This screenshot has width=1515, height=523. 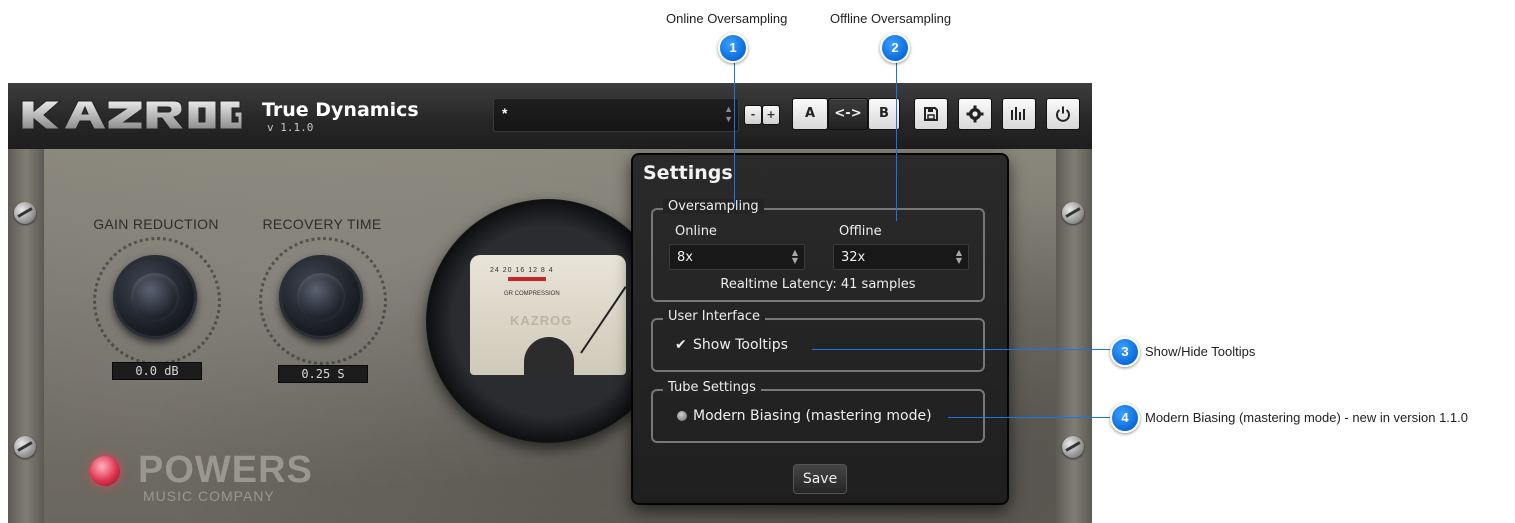 I want to click on modern-biasing-label: Modern Biasing (mastering mode), so click(x=812, y=416).